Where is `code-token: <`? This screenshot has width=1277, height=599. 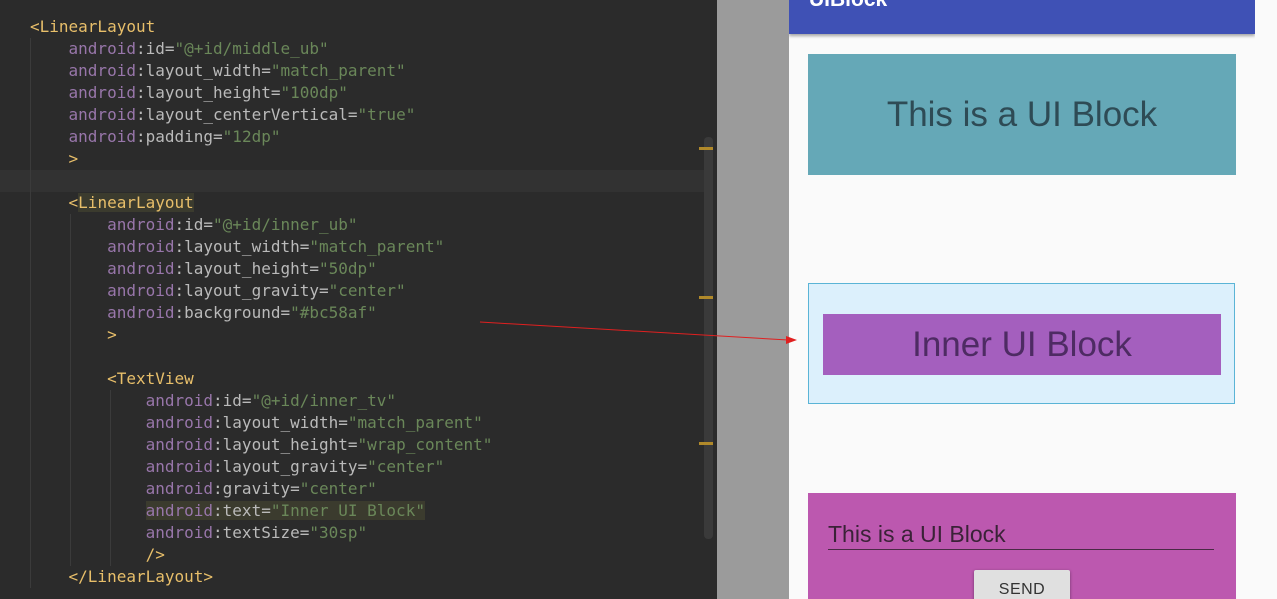
code-token: < is located at coordinates (73, 202).